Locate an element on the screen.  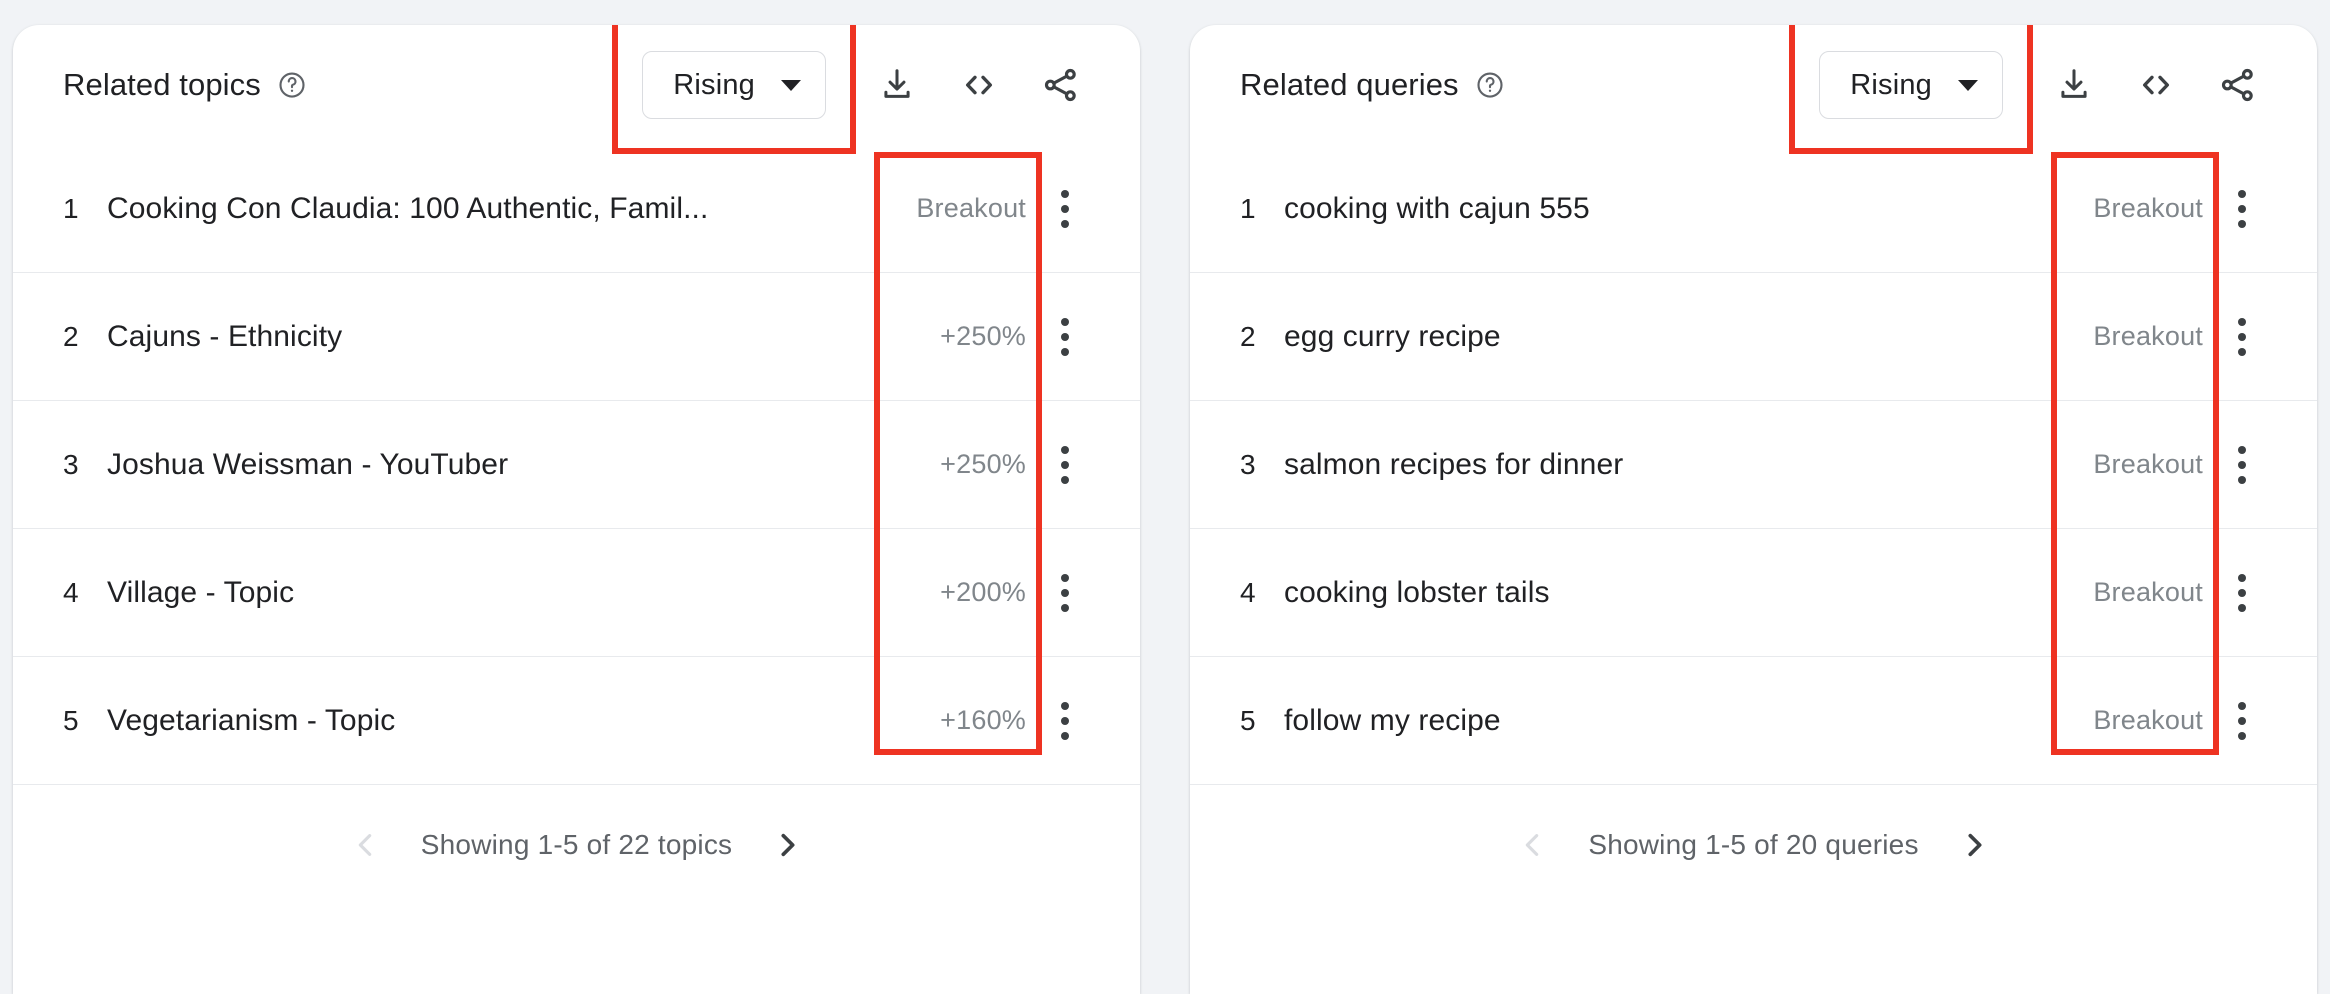
pagination-label: Showing 1-5 of 22 topics is located at coordinates (576, 844).